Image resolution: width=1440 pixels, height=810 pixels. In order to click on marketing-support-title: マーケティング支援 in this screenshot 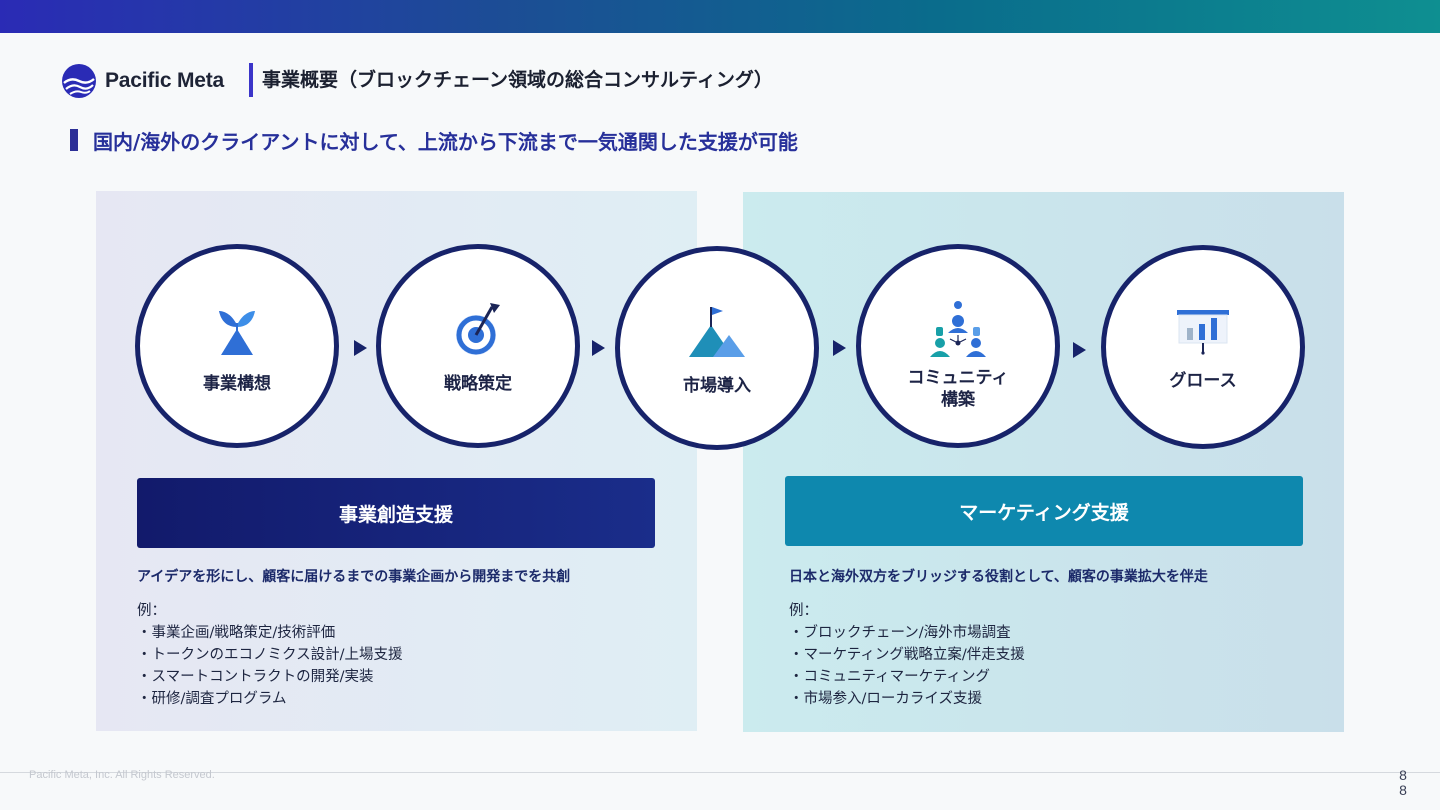, I will do `click(1044, 511)`.